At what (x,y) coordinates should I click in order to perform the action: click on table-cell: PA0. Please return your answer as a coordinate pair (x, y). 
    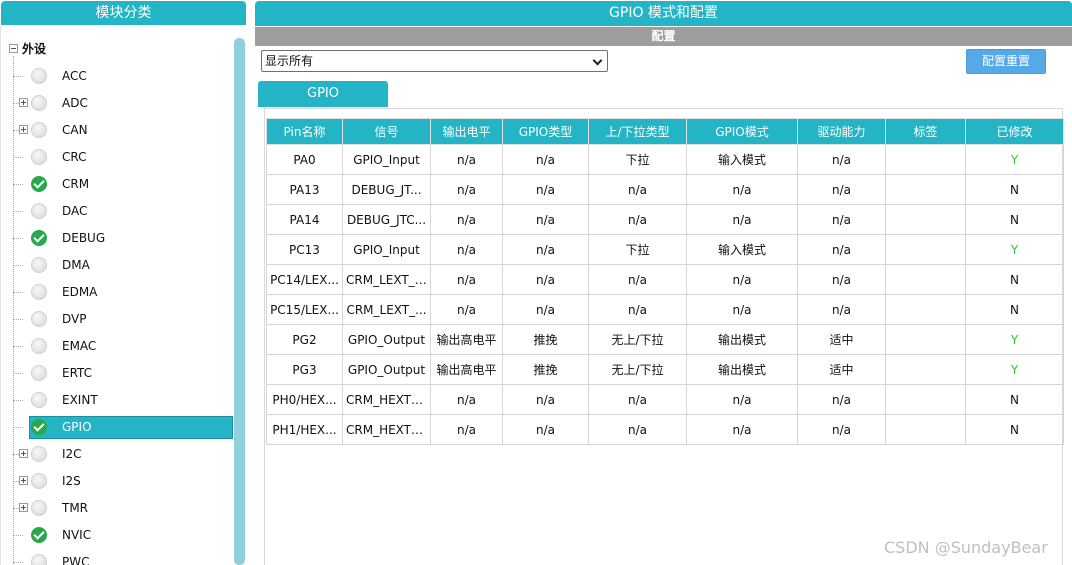
    Looking at the image, I should click on (304, 159).